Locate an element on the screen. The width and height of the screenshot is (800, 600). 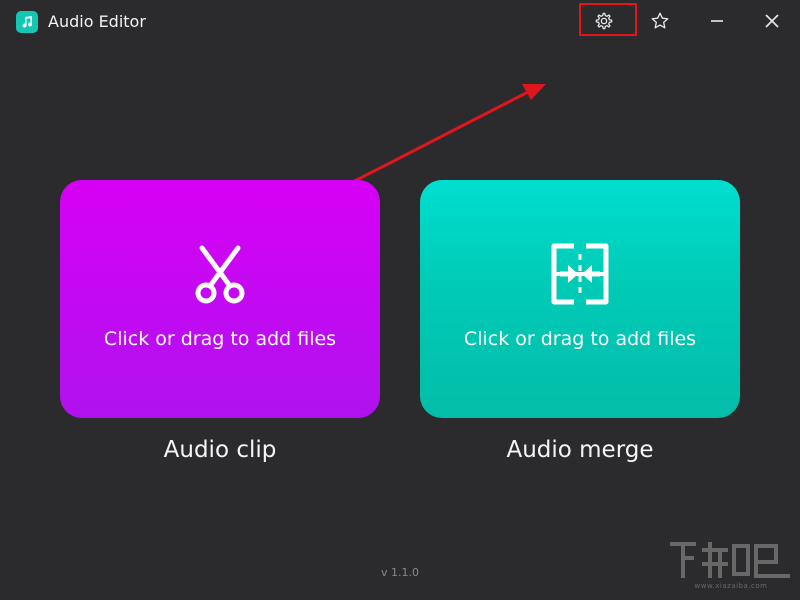
close-icon is located at coordinates (772, 21).